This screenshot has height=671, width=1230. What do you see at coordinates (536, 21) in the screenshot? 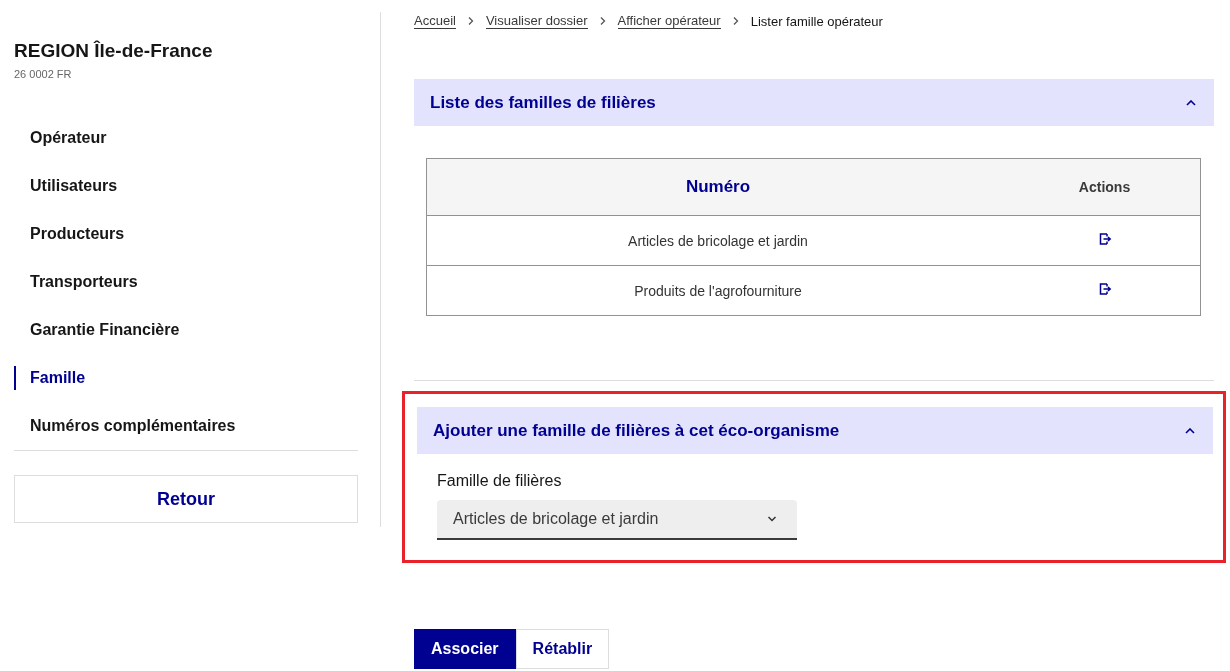
I see `breadcrumb-link: Visualiser dossier` at bounding box center [536, 21].